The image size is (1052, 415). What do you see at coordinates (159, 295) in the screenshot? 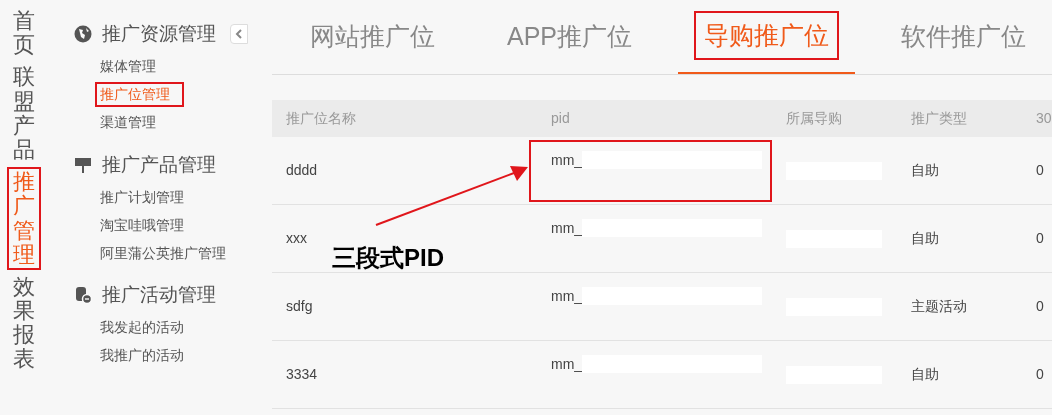
I see `section-title: 推广活动管理` at bounding box center [159, 295].